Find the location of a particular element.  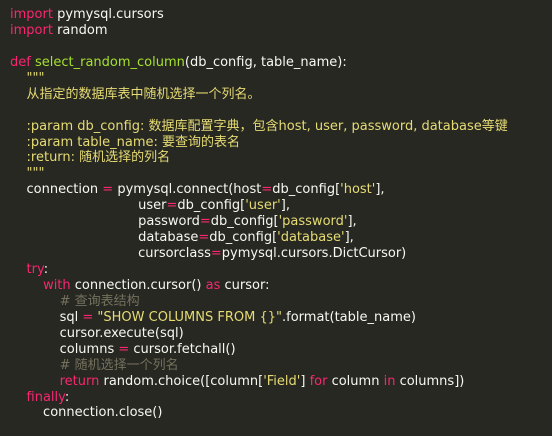

code-text-token: cursorclass is located at coordinates (110, 254).